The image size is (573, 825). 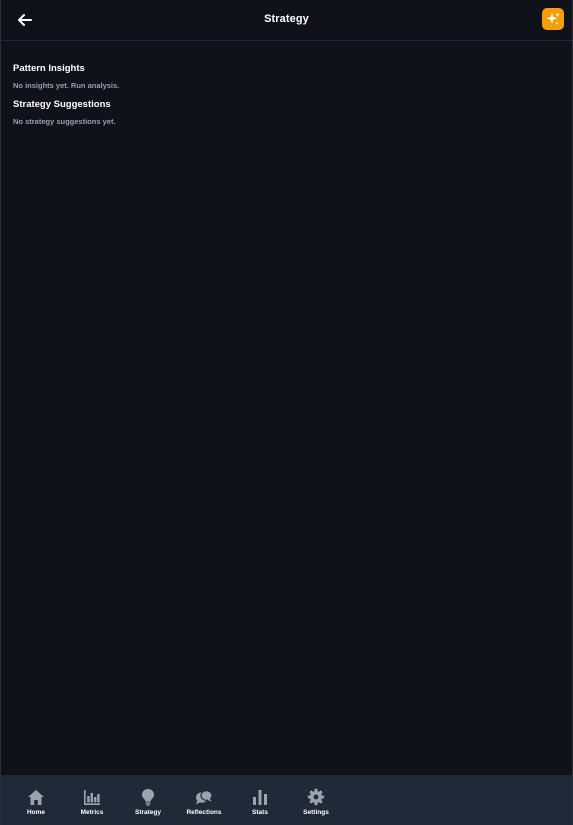 What do you see at coordinates (260, 812) in the screenshot?
I see `nav-label: Stats` at bounding box center [260, 812].